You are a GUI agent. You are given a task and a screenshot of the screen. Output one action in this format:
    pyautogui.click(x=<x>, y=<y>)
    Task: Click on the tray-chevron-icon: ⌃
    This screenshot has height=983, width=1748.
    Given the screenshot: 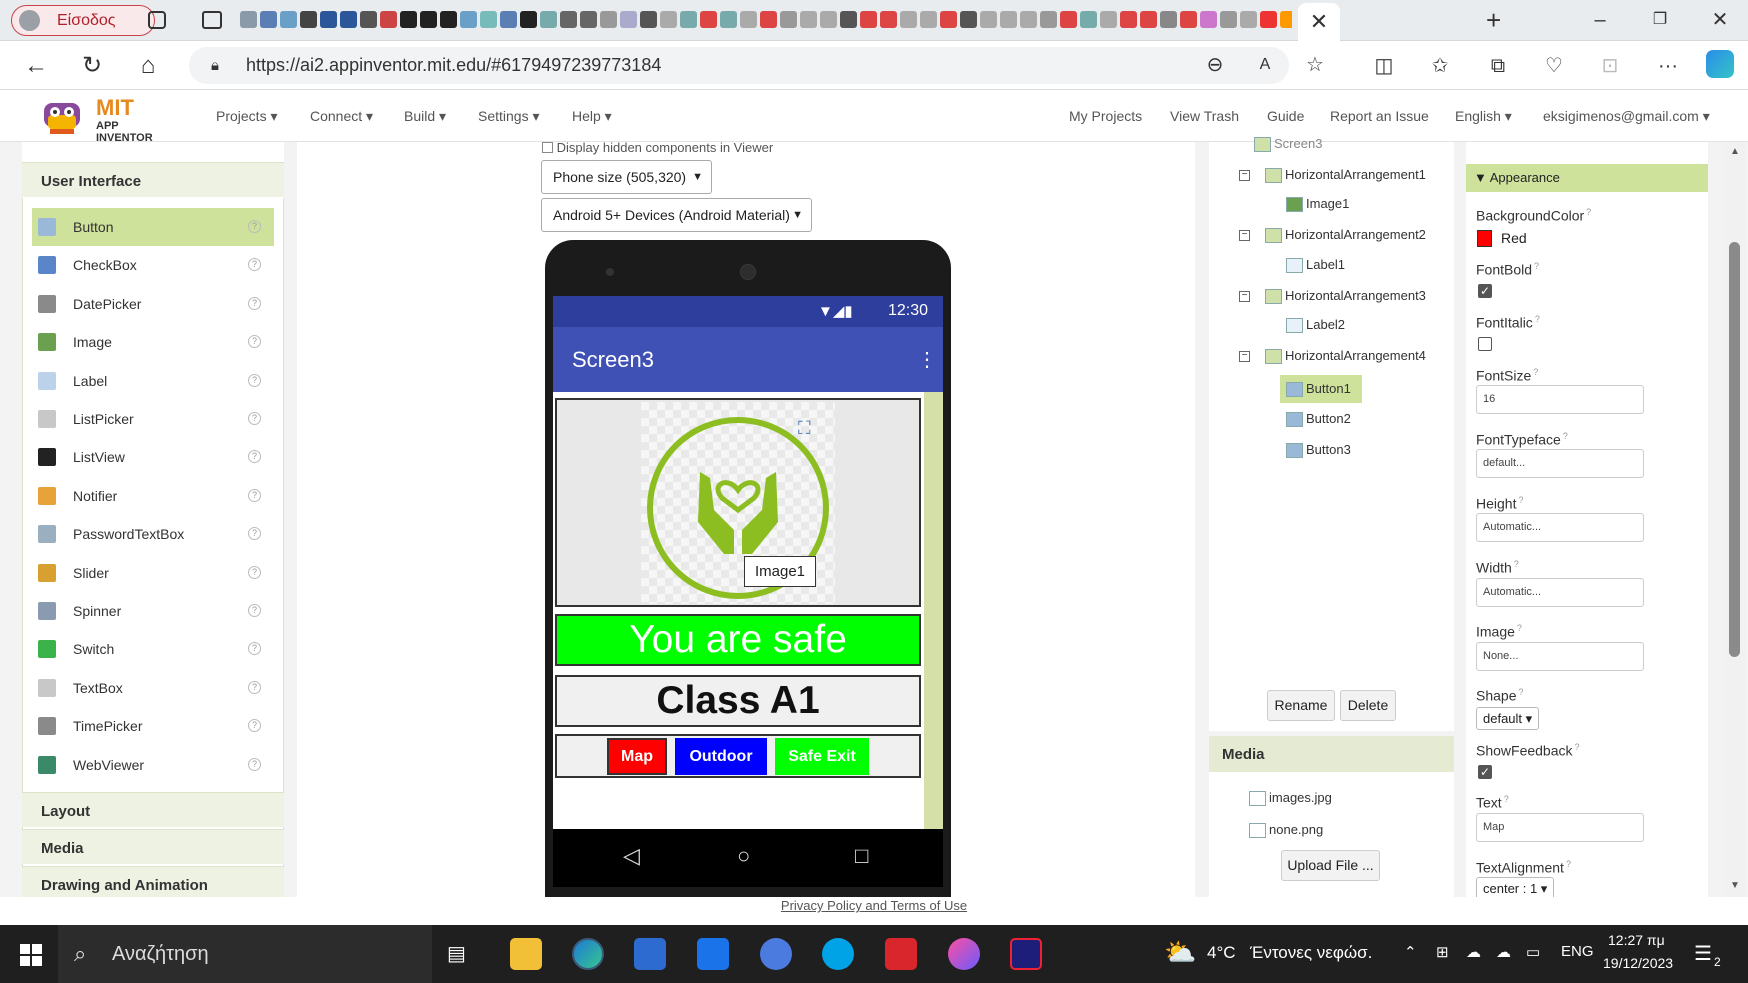 What is the action you would take?
    pyautogui.click(x=1410, y=952)
    